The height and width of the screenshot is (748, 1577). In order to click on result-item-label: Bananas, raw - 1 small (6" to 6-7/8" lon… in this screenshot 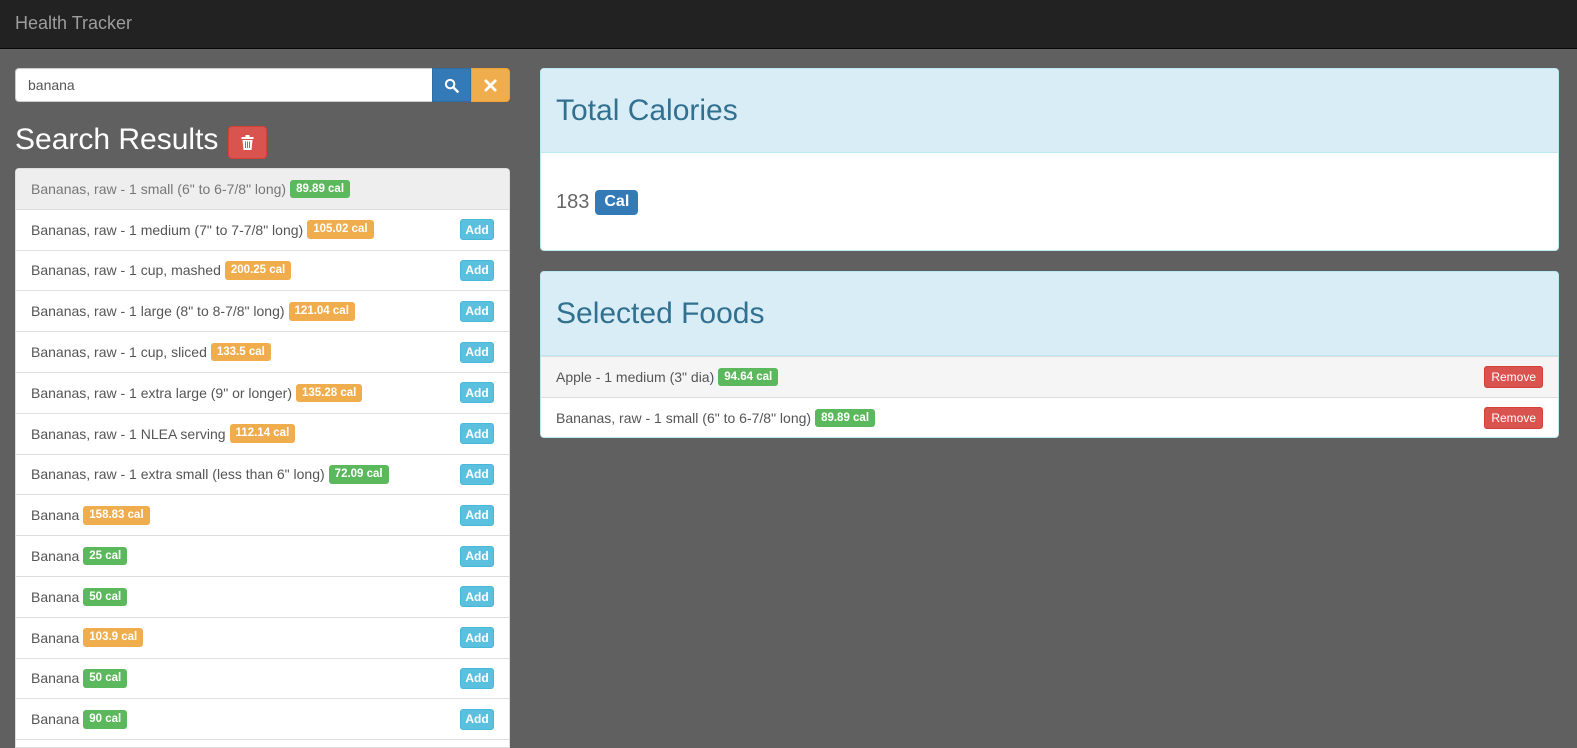, I will do `click(159, 188)`.